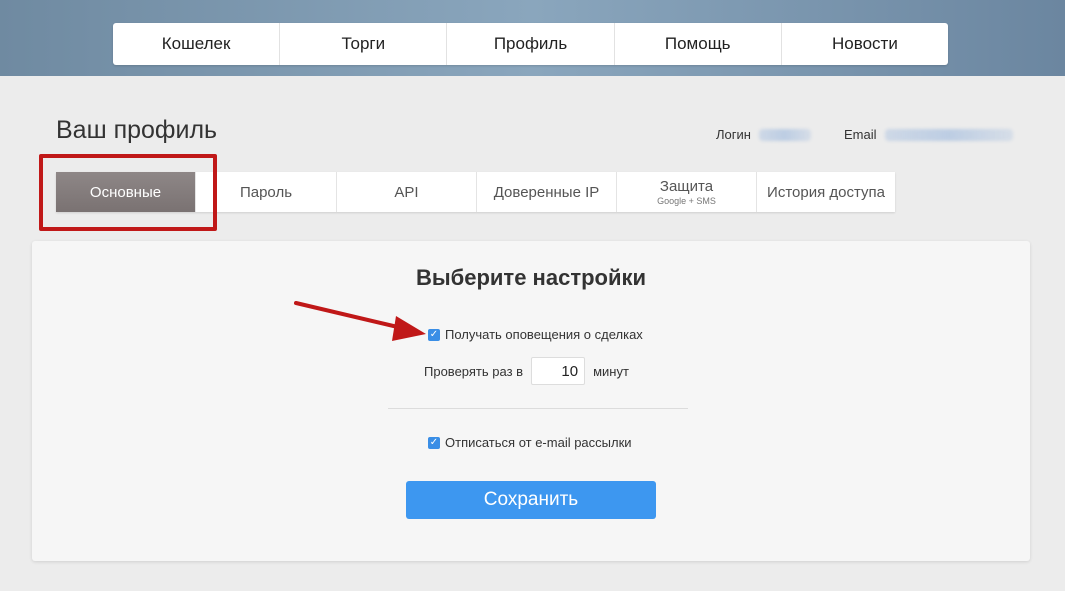 This screenshot has width=1065, height=591. What do you see at coordinates (197, 44) in the screenshot?
I see `nav-item-wallet: Кошелек` at bounding box center [197, 44].